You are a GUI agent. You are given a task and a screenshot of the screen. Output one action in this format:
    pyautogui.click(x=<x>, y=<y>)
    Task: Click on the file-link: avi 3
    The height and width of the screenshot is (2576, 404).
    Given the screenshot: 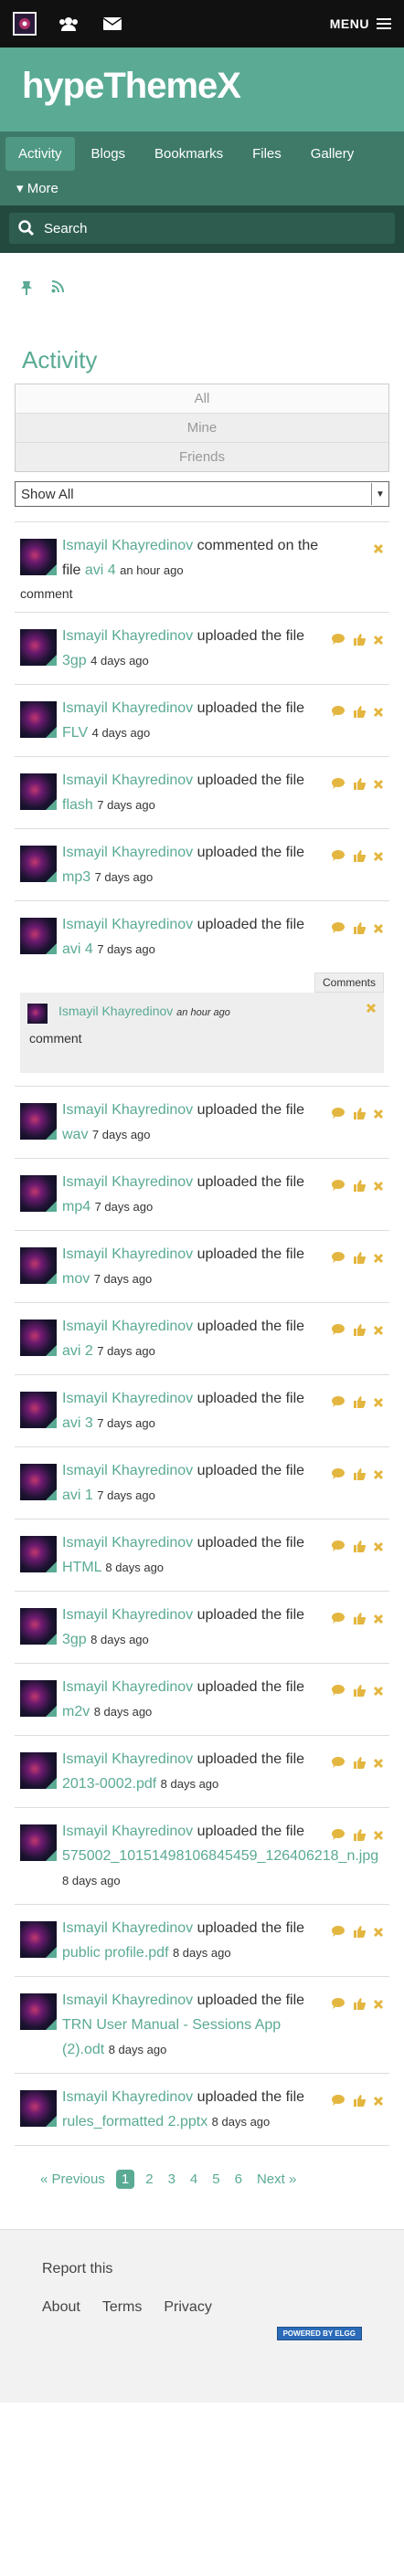 What is the action you would take?
    pyautogui.click(x=78, y=1423)
    